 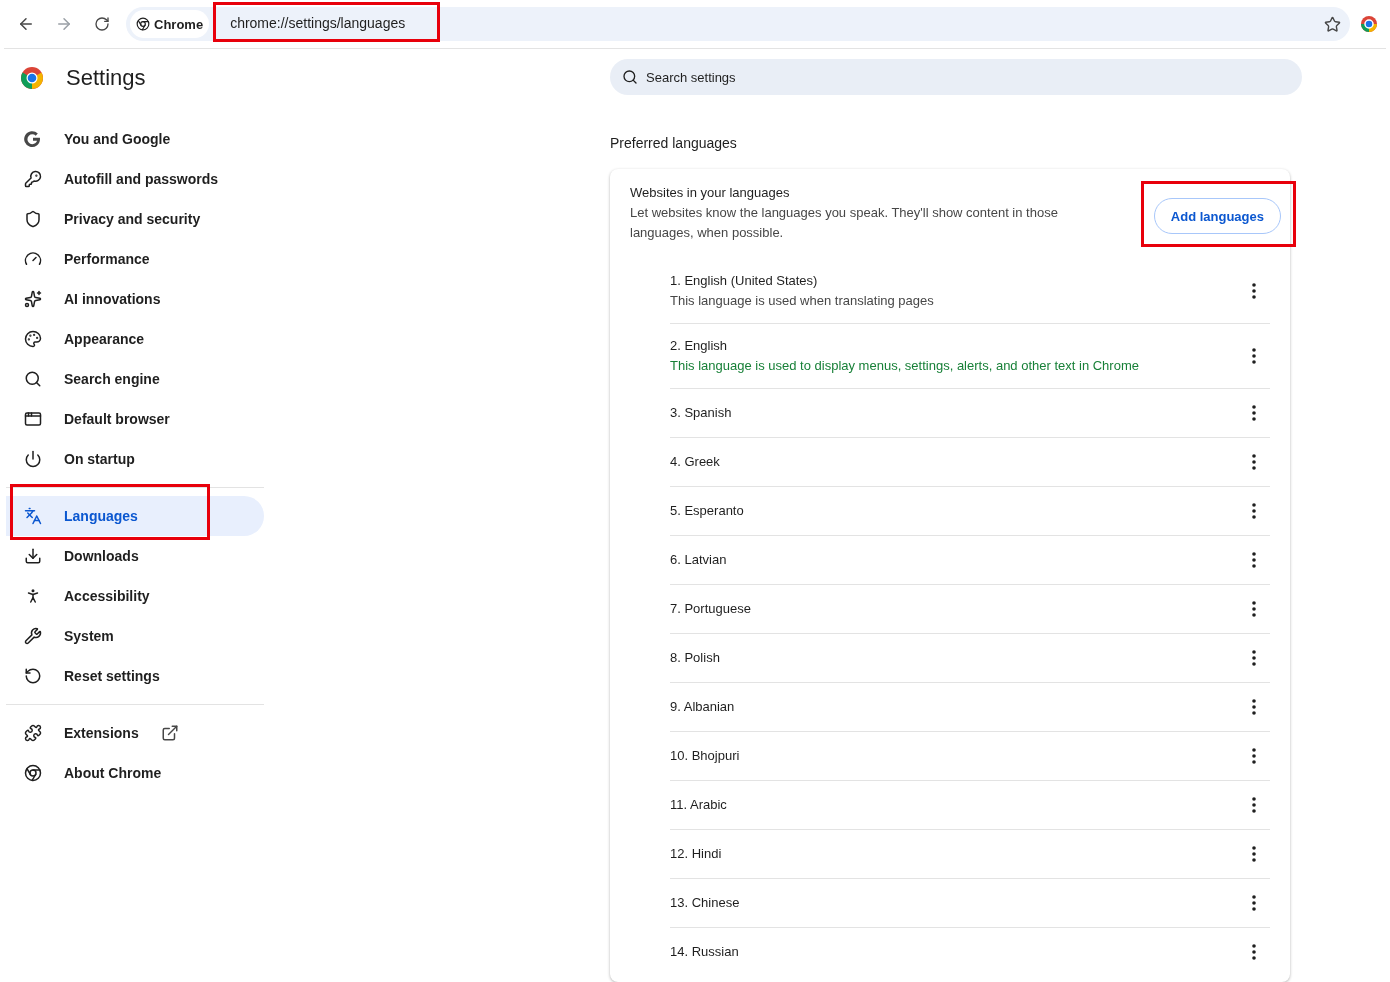 What do you see at coordinates (135, 596) in the screenshot?
I see `sidebar-item: Accessibility` at bounding box center [135, 596].